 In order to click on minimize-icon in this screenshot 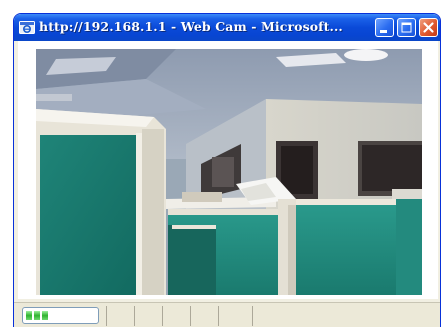, I will do `click(383, 31)`.